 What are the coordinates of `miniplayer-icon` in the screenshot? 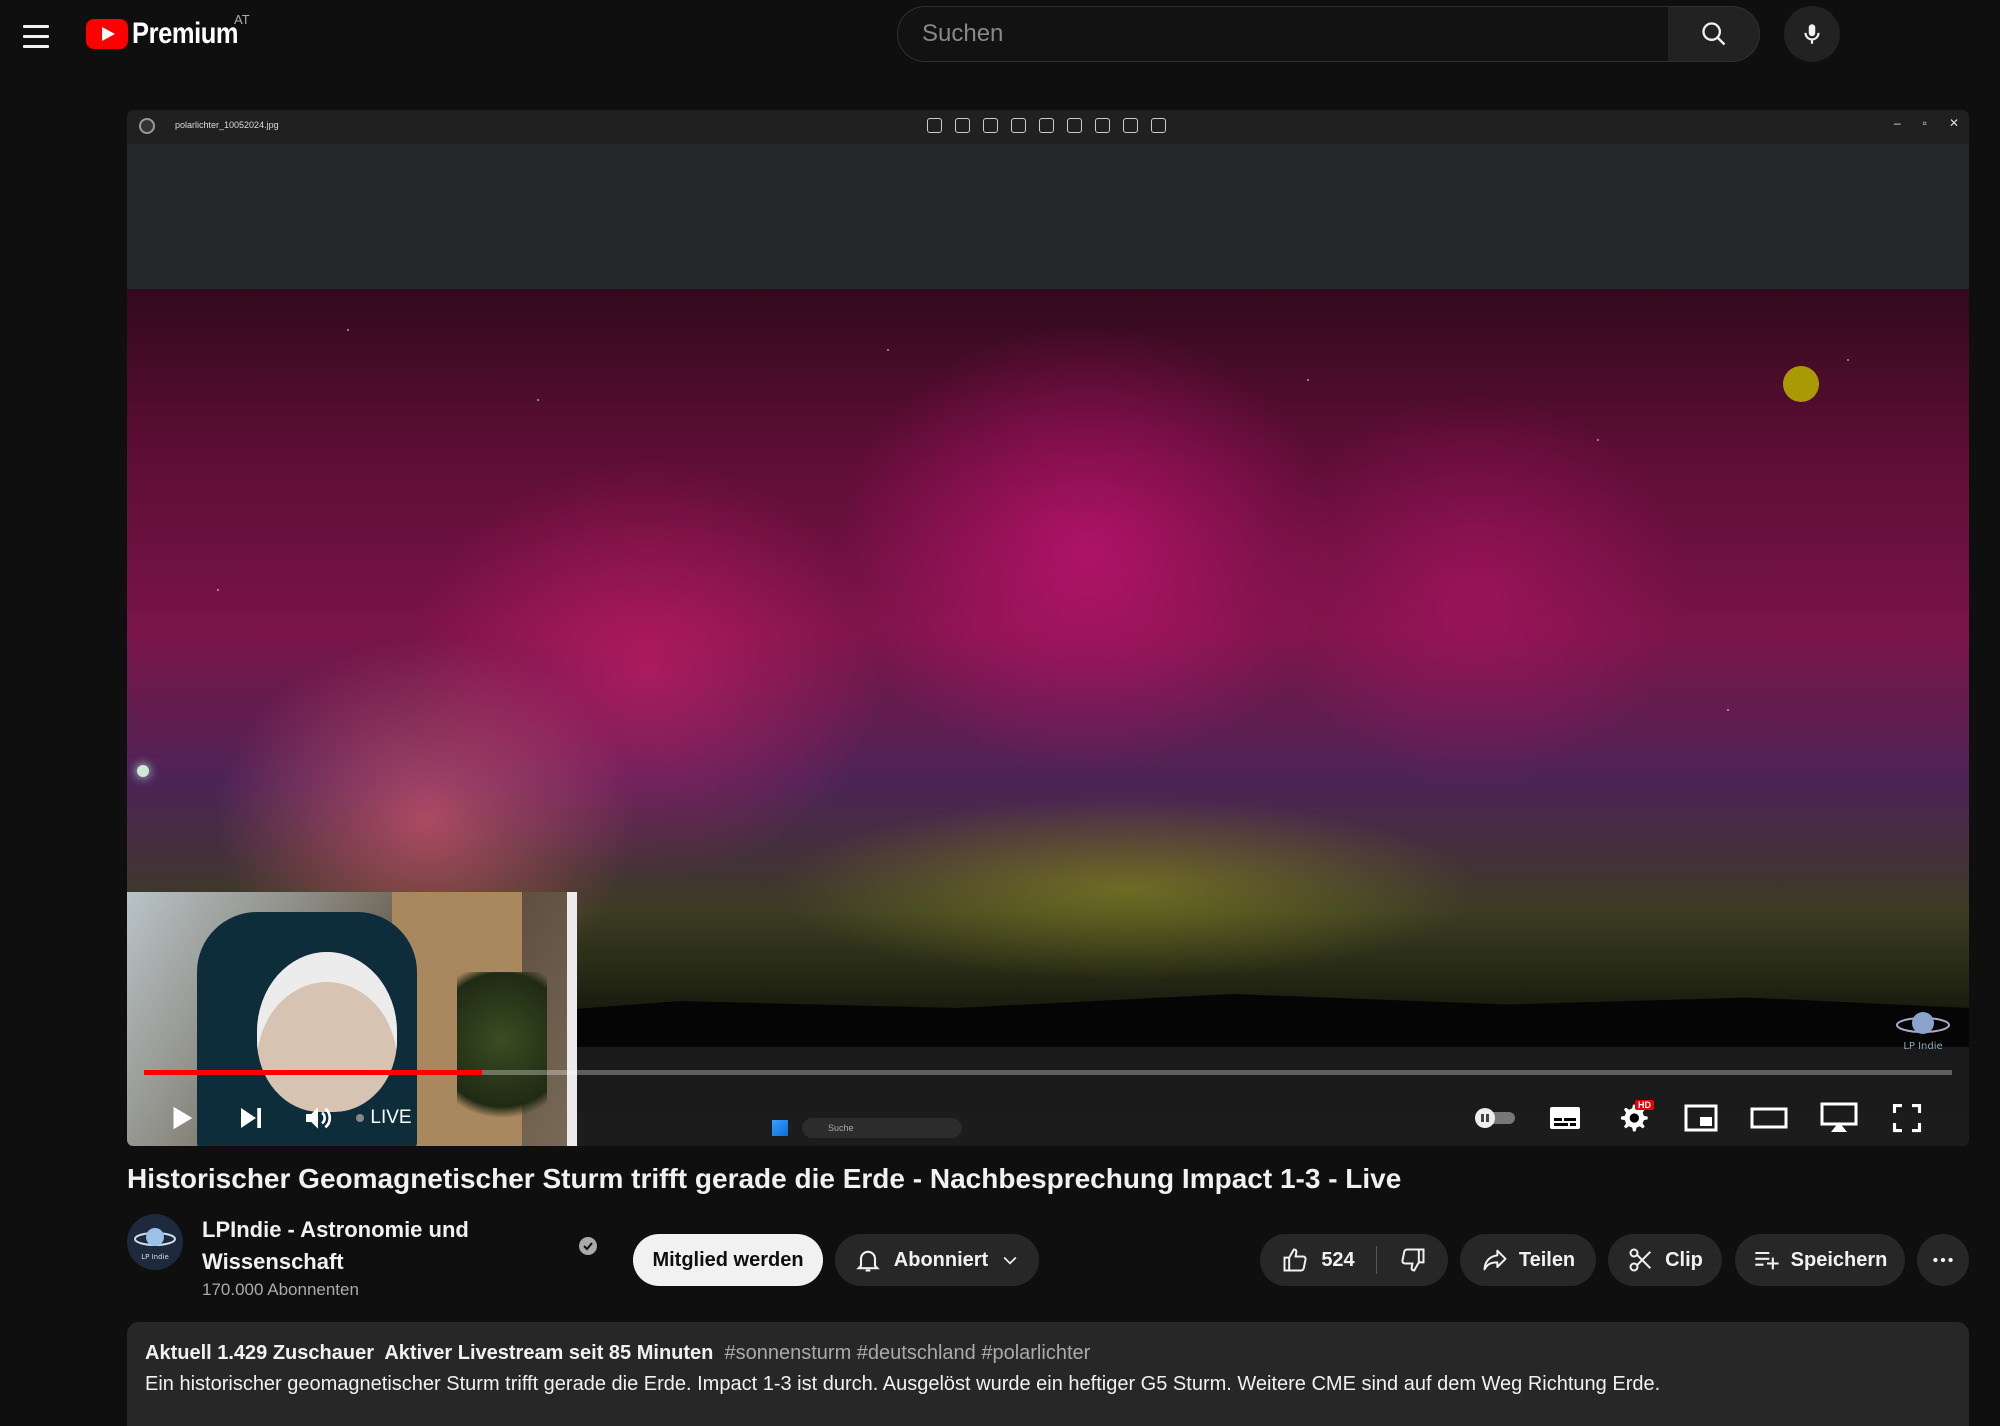 It's located at (1701, 1118).